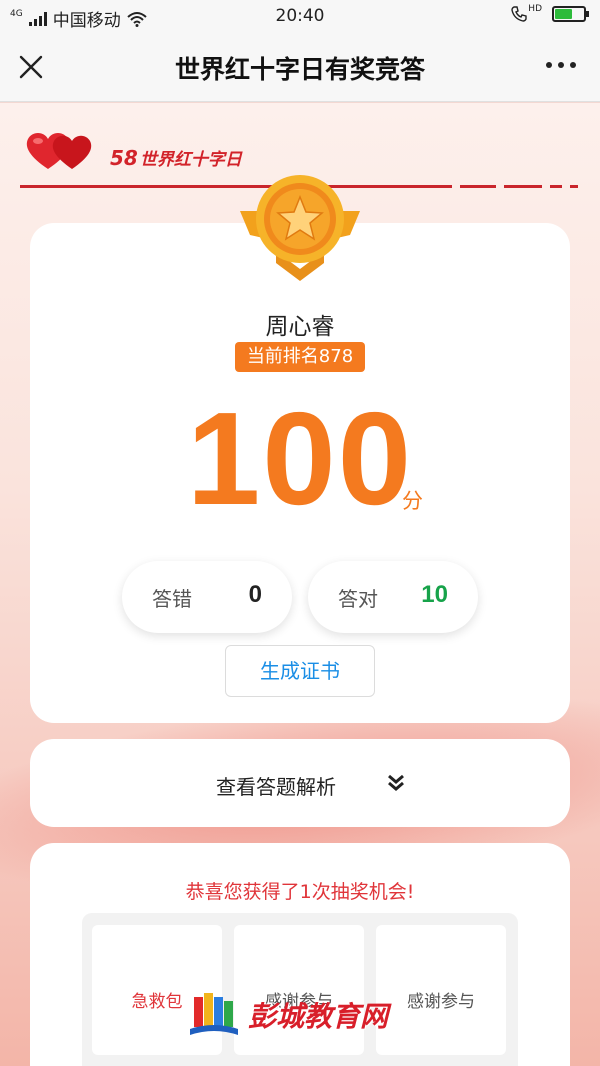 This screenshot has width=600, height=1066. Describe the element at coordinates (434, 594) in the screenshot. I see `right-count: 10` at that location.